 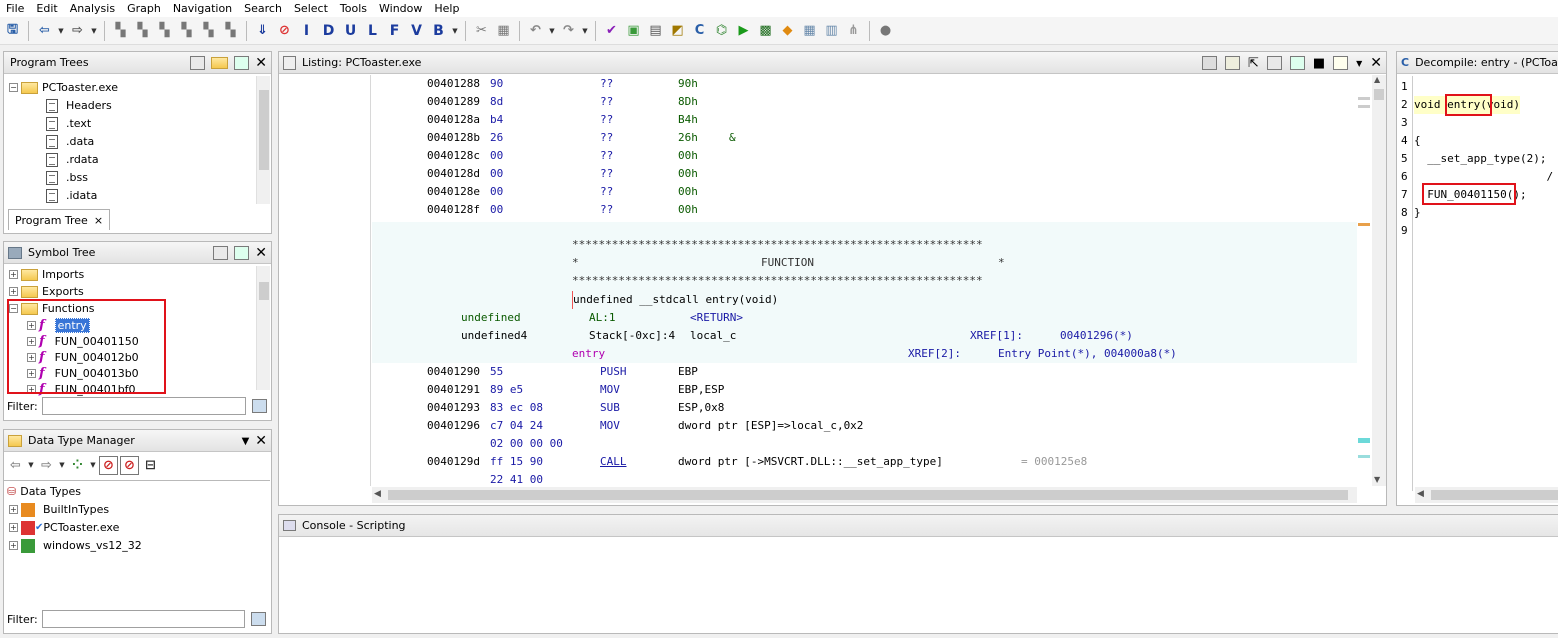 I want to click on code-line: __set_app_type(2);, so click(x=1480, y=159).